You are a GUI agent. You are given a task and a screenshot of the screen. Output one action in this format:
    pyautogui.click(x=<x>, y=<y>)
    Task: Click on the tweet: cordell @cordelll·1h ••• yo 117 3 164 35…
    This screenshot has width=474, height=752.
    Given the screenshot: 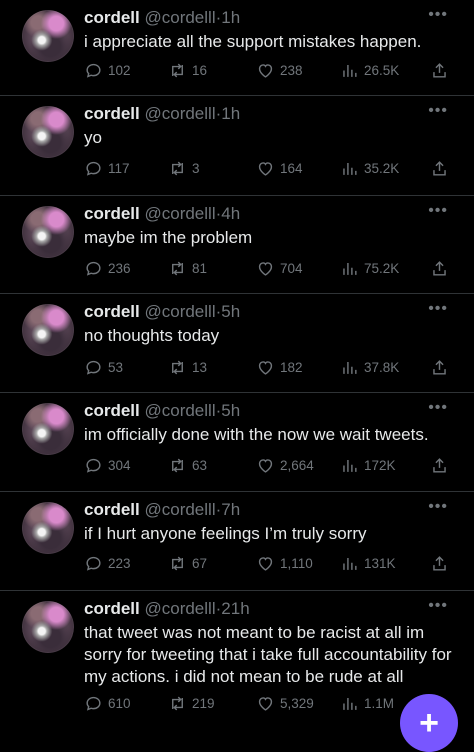 What is the action you would take?
    pyautogui.click(x=237, y=146)
    